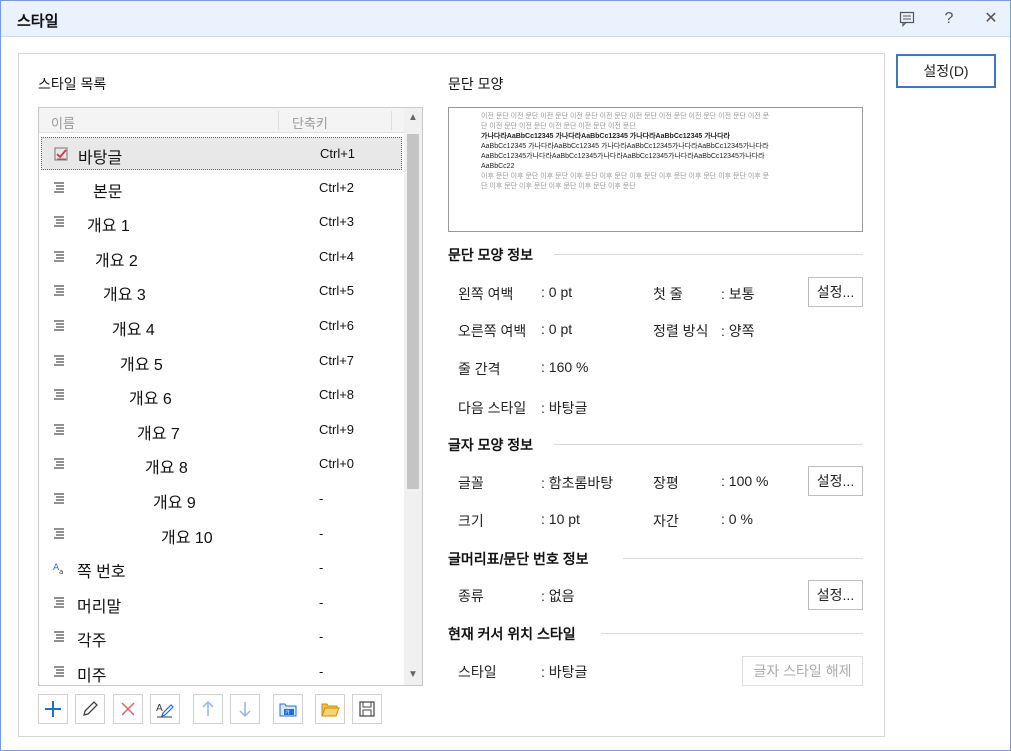  Describe the element at coordinates (288, 709) in the screenshot. I see `import-style-button: 가` at that location.